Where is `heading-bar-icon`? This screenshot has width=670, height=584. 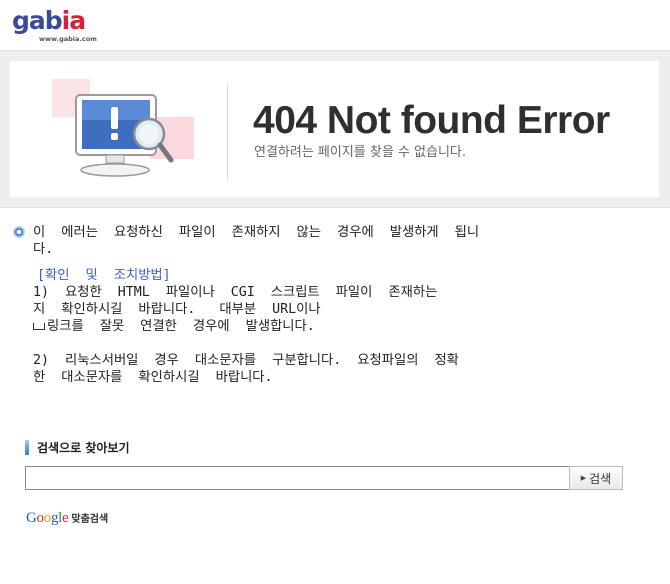 heading-bar-icon is located at coordinates (27, 447).